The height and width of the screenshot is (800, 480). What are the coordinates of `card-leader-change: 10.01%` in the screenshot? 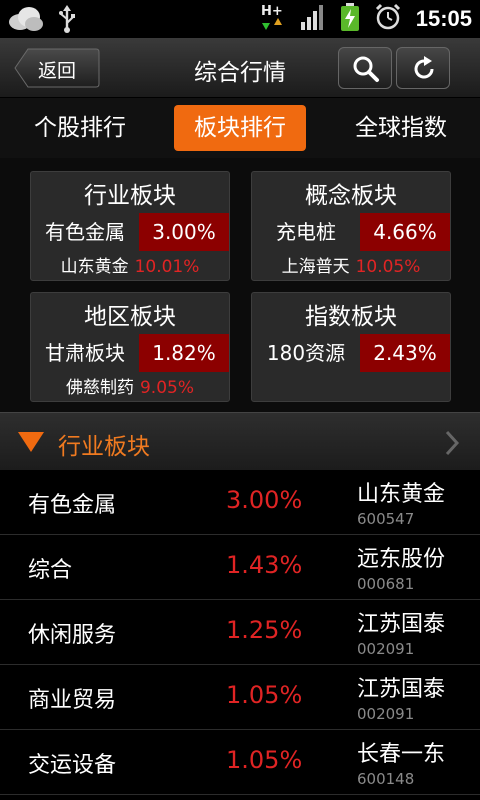 It's located at (167, 267).